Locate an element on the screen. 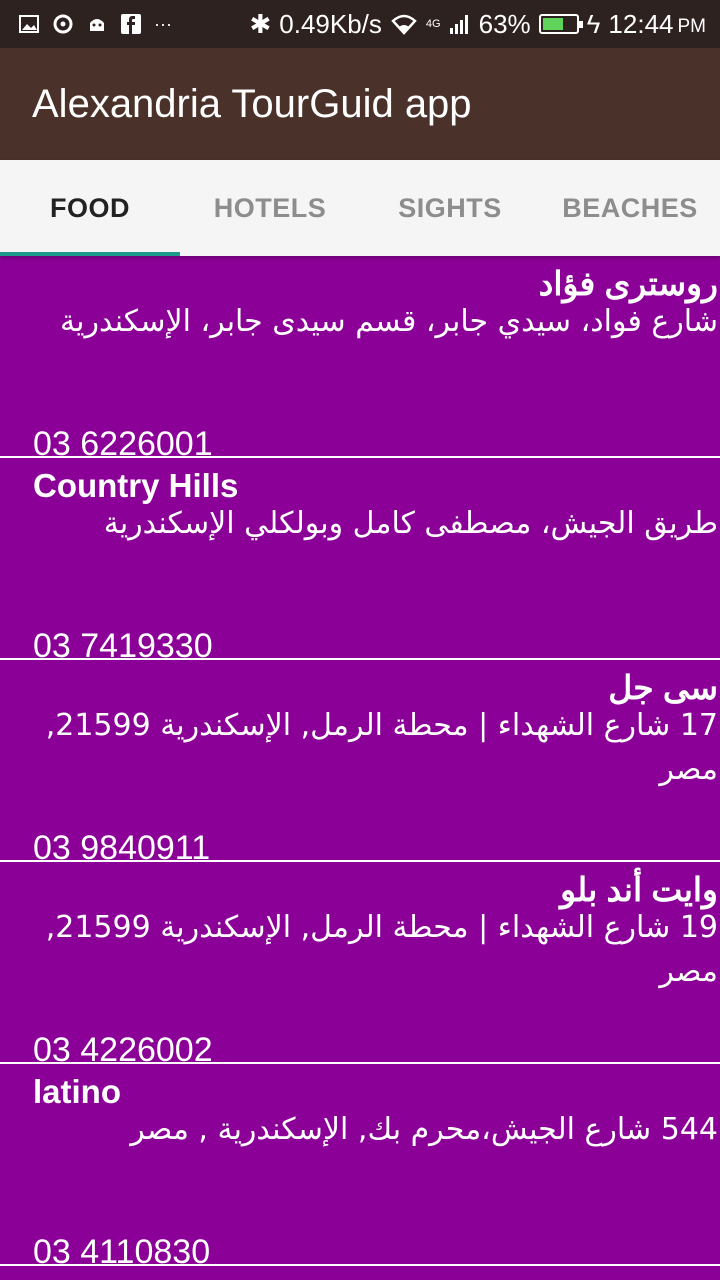 This screenshot has width=720, height=1280. battery-percent: 63% is located at coordinates (504, 23).